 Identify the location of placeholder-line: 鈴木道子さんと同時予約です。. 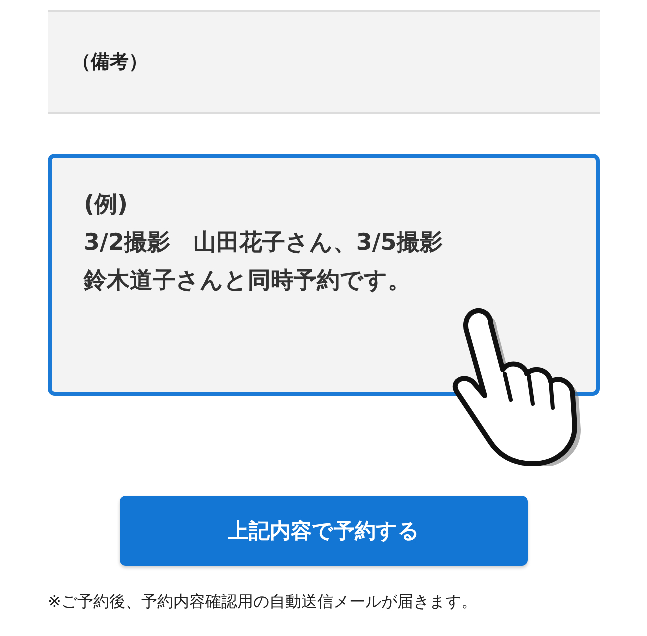
(247, 281).